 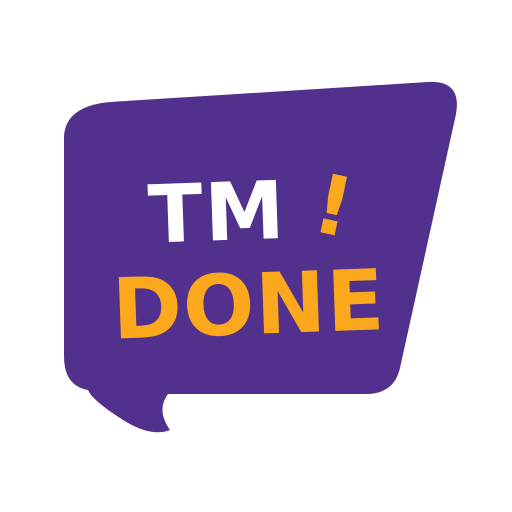 What do you see at coordinates (217, 213) in the screenshot?
I see `logo-text-tm: TM` at bounding box center [217, 213].